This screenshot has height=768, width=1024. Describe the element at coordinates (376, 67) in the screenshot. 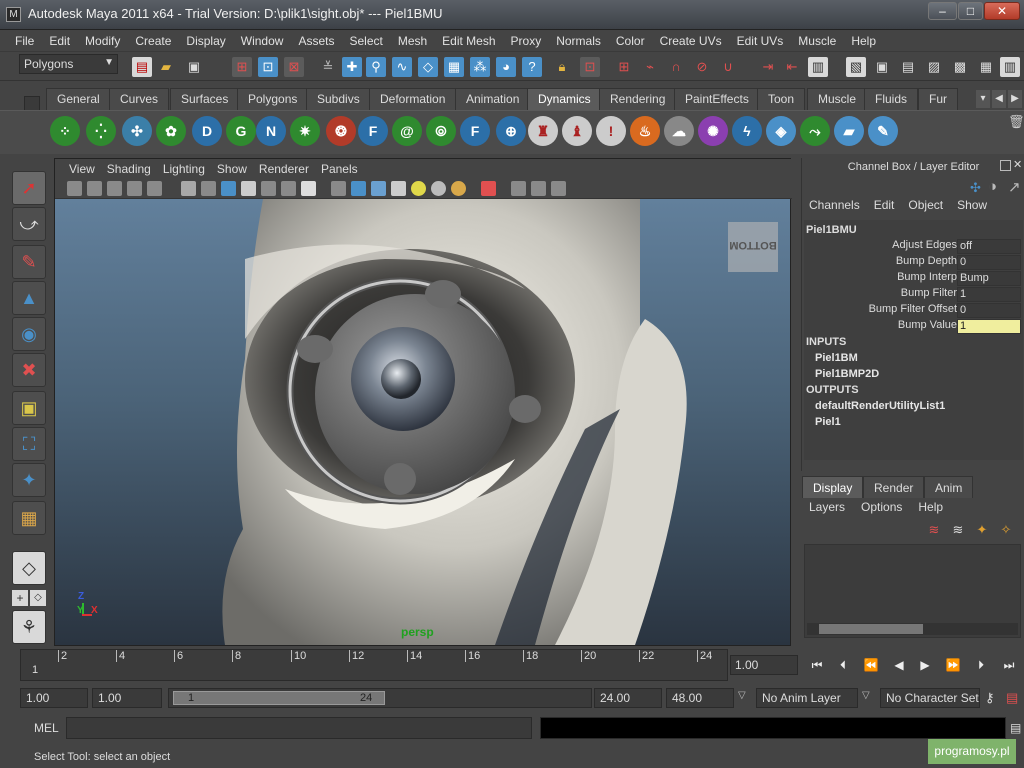

I see `select-joints-icon: ⚲` at that location.